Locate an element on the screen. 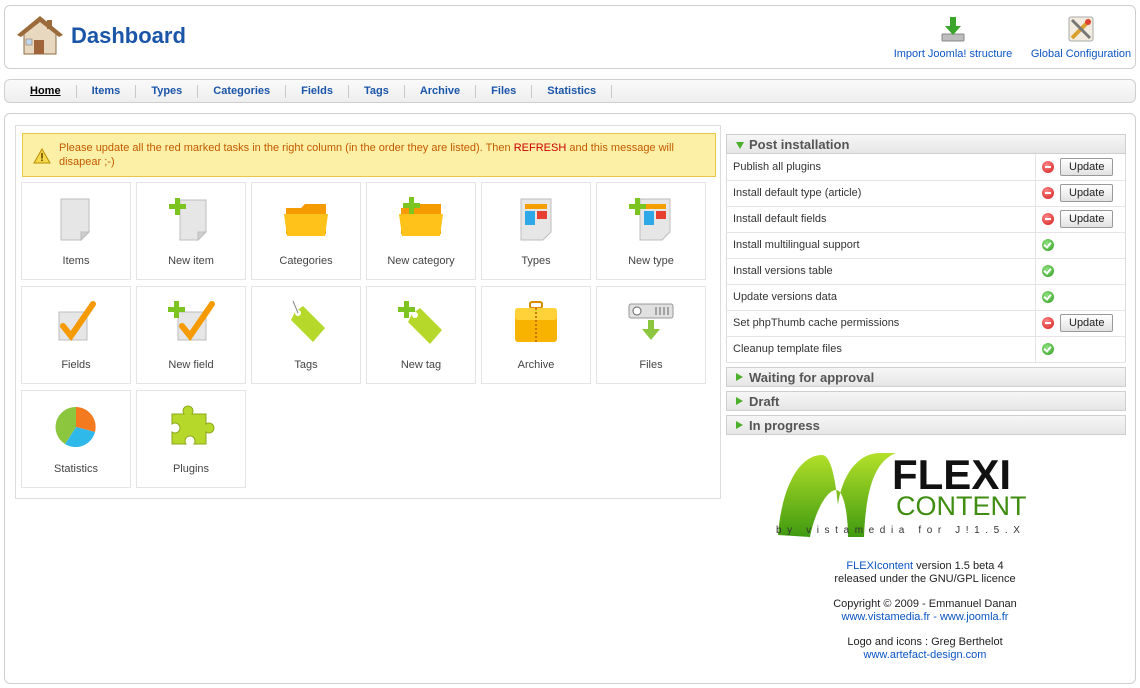 The height and width of the screenshot is (688, 1140). task-label: Cleanup template files is located at coordinates (881, 349).